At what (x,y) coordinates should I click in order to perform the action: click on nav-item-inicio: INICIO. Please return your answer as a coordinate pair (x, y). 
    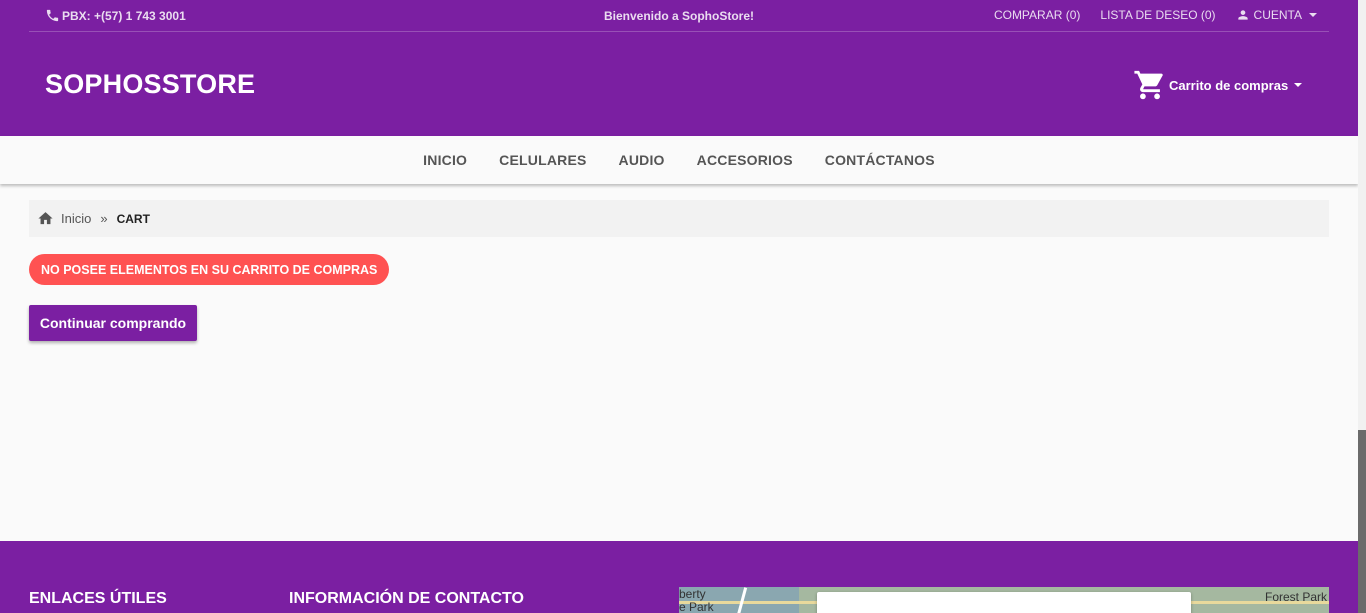
    Looking at the image, I should click on (445, 160).